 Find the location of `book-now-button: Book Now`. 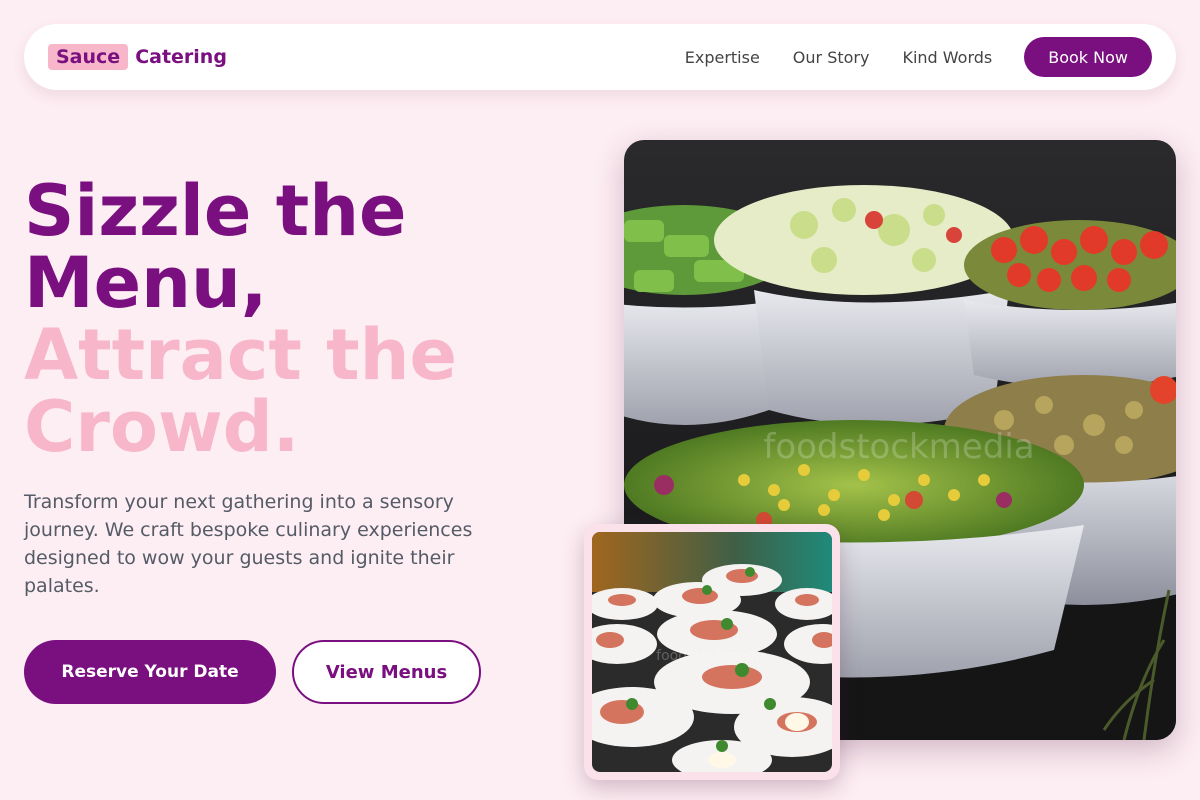

book-now-button: Book Now is located at coordinates (1088, 57).